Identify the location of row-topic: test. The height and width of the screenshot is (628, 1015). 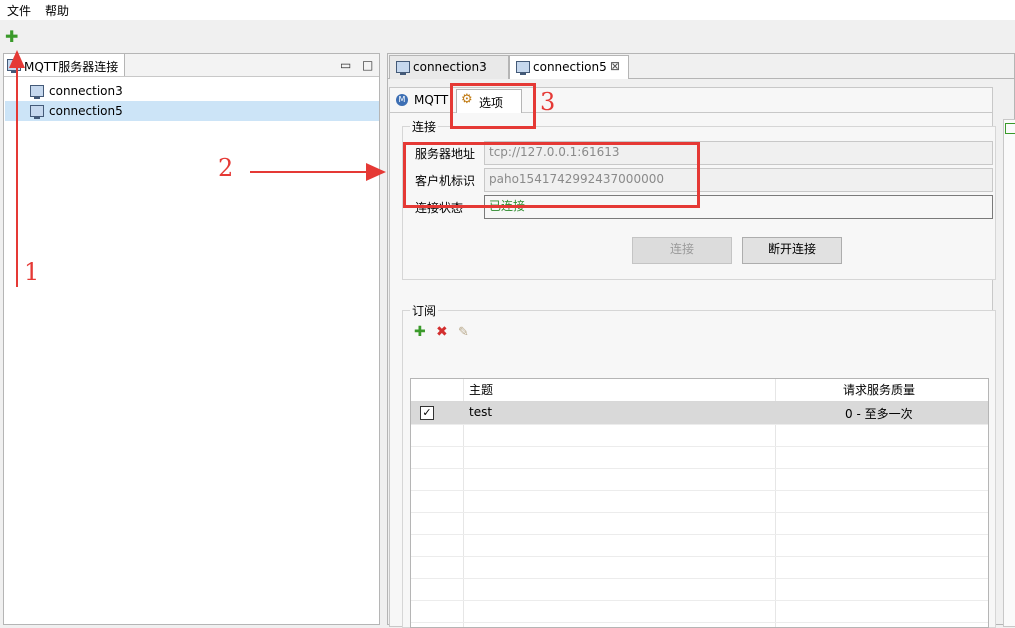
(481, 412).